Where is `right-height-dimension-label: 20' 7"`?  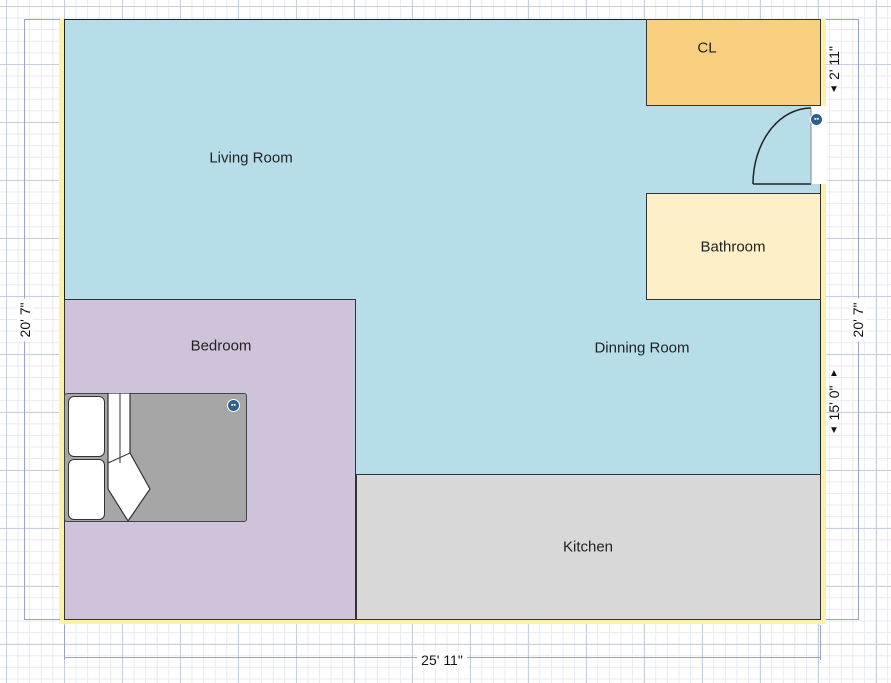
right-height-dimension-label: 20' 7" is located at coordinates (858, 320).